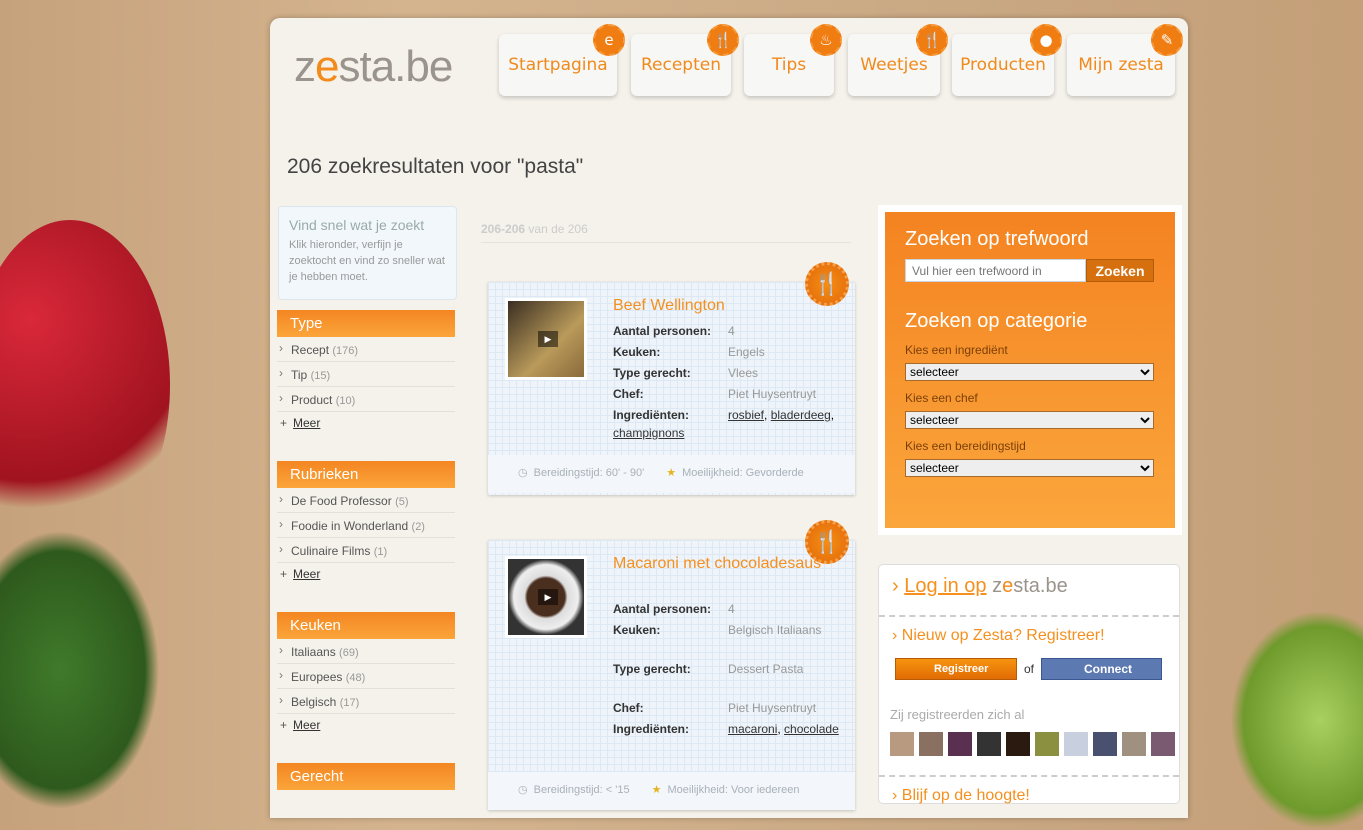 Image resolution: width=1363 pixels, height=830 pixels. What do you see at coordinates (562, 60) in the screenshot?
I see `nav-startpagina: Startpagina e` at bounding box center [562, 60].